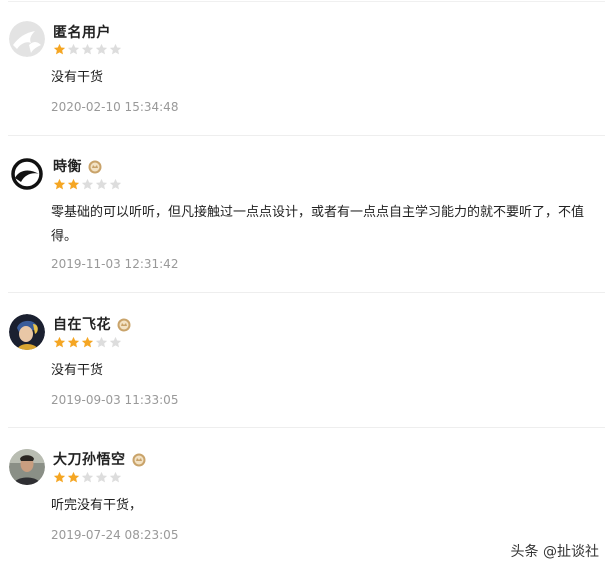 Image resolution: width=613 pixels, height=575 pixels. I want to click on avatar-painting-girl, so click(27, 332).